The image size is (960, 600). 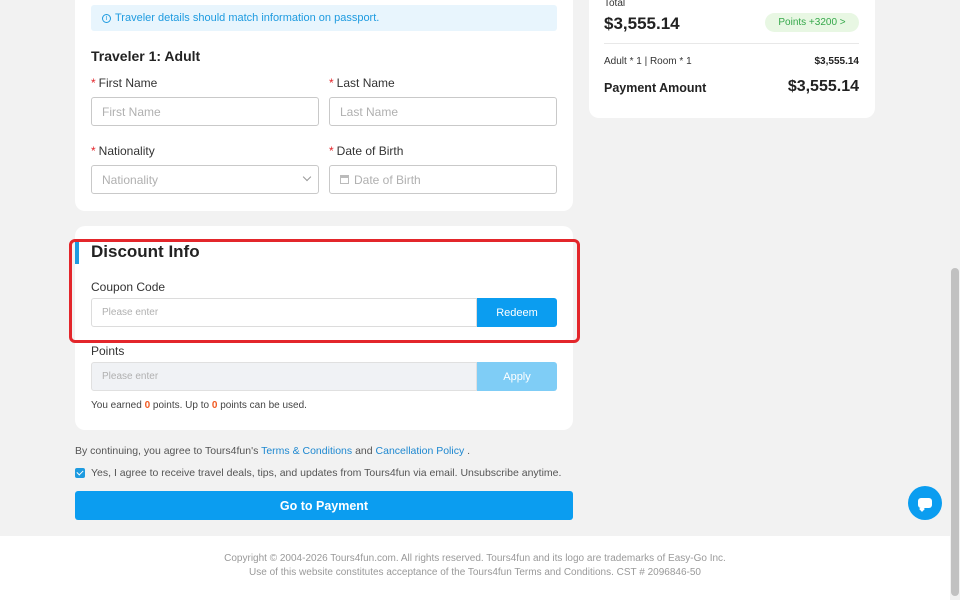 I want to click on email-optin-checkbox, so click(x=80, y=473).